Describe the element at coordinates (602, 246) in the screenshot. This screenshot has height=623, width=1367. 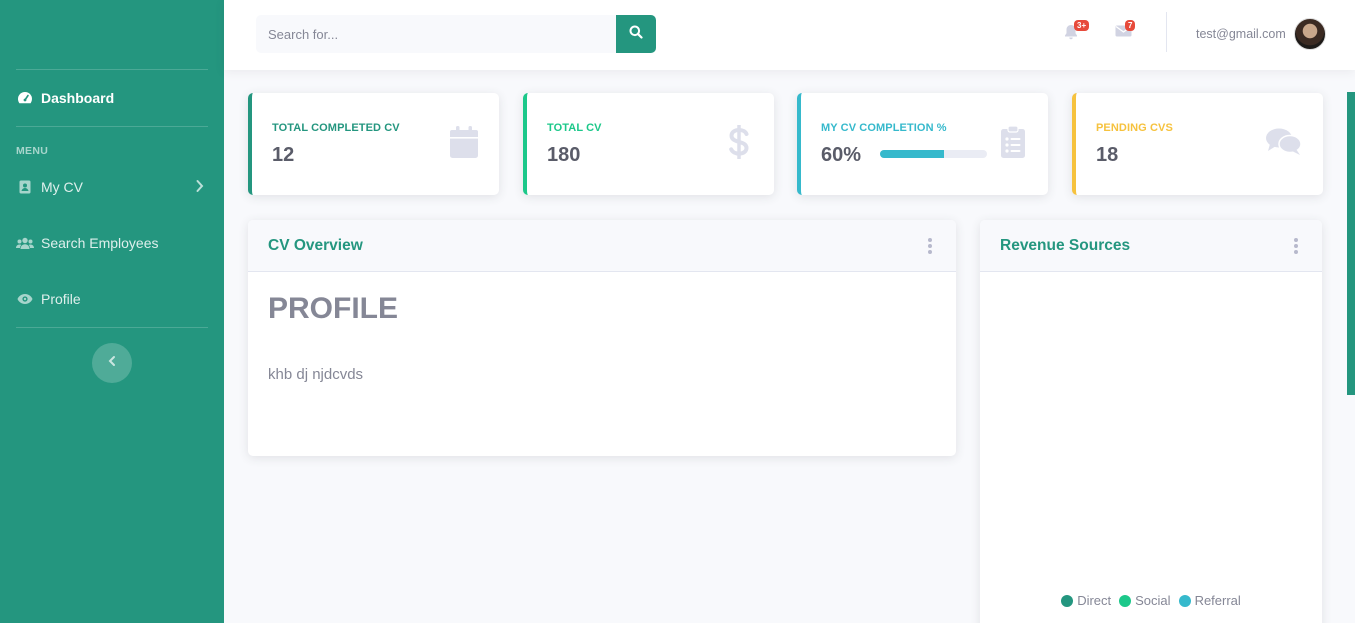
I see `panel-header: CV Overview` at that location.